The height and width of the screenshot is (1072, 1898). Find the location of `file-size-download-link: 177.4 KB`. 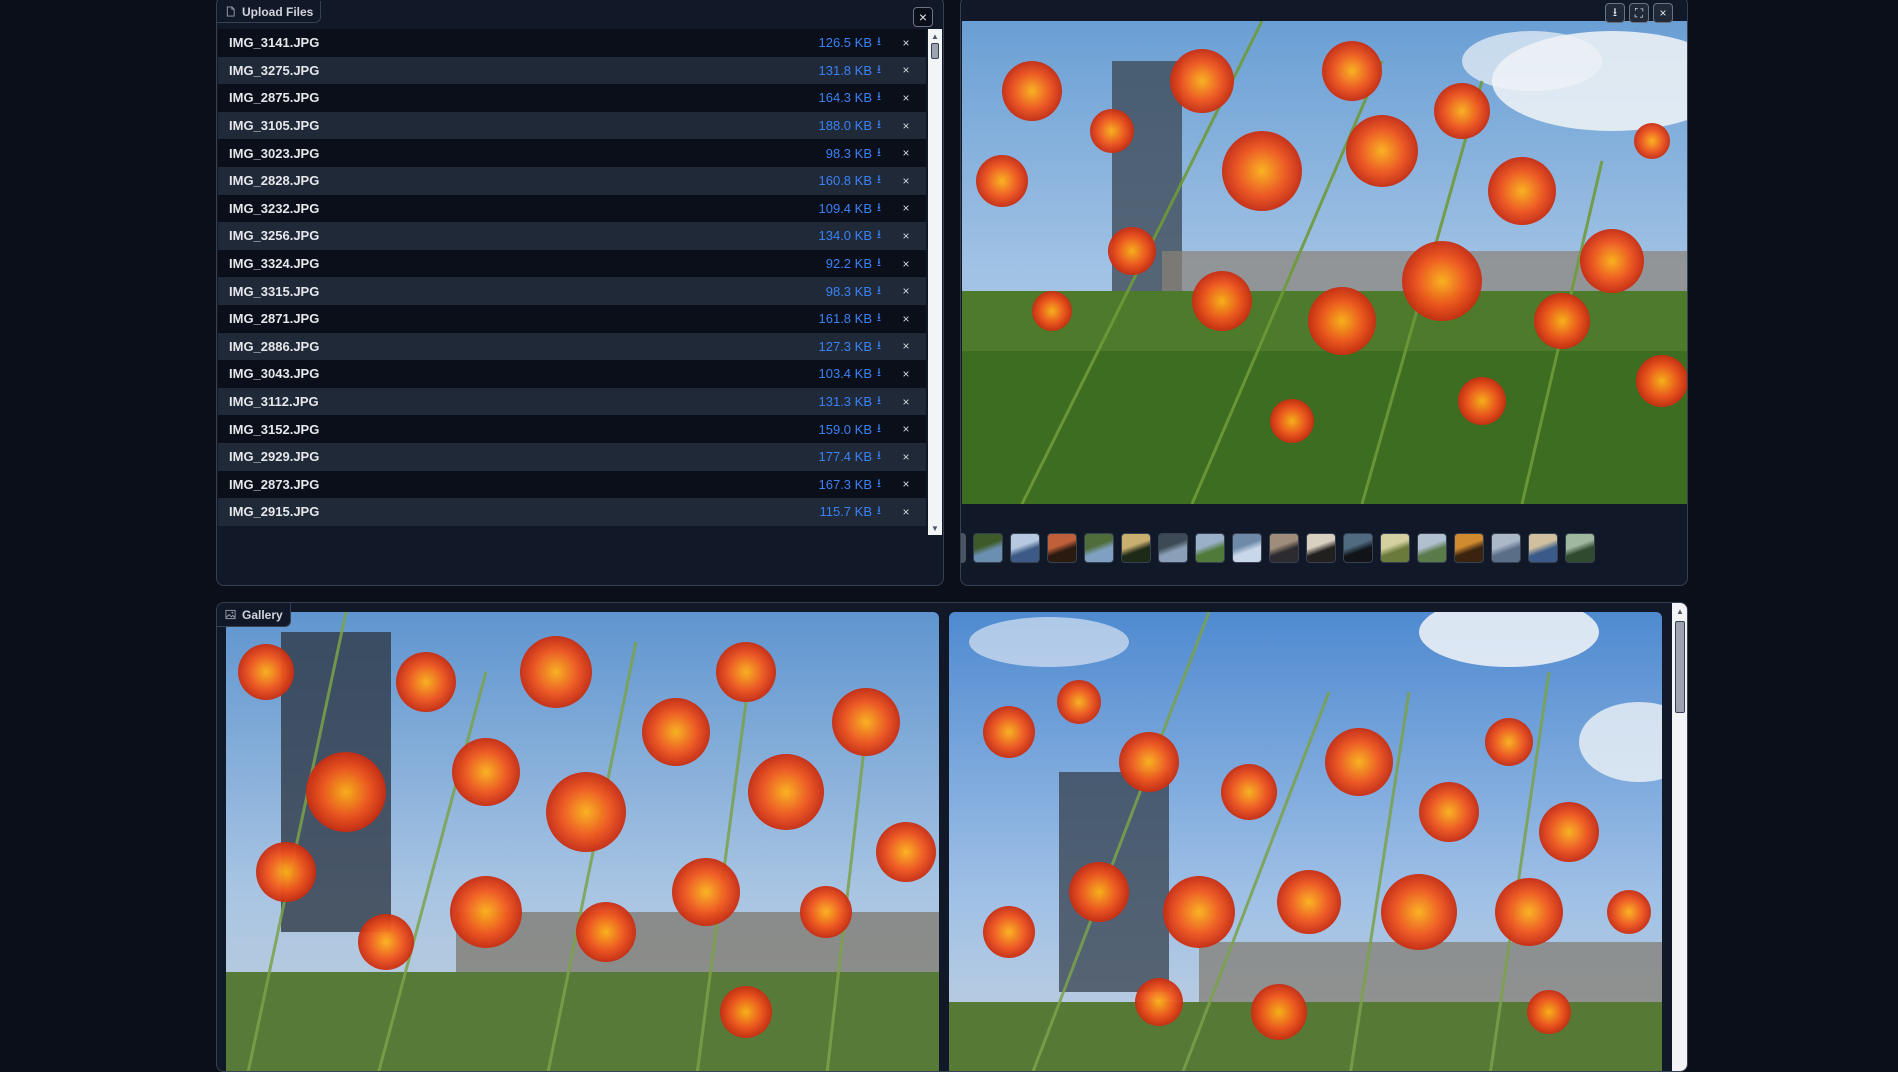

file-size-download-link: 177.4 KB is located at coordinates (832, 456).